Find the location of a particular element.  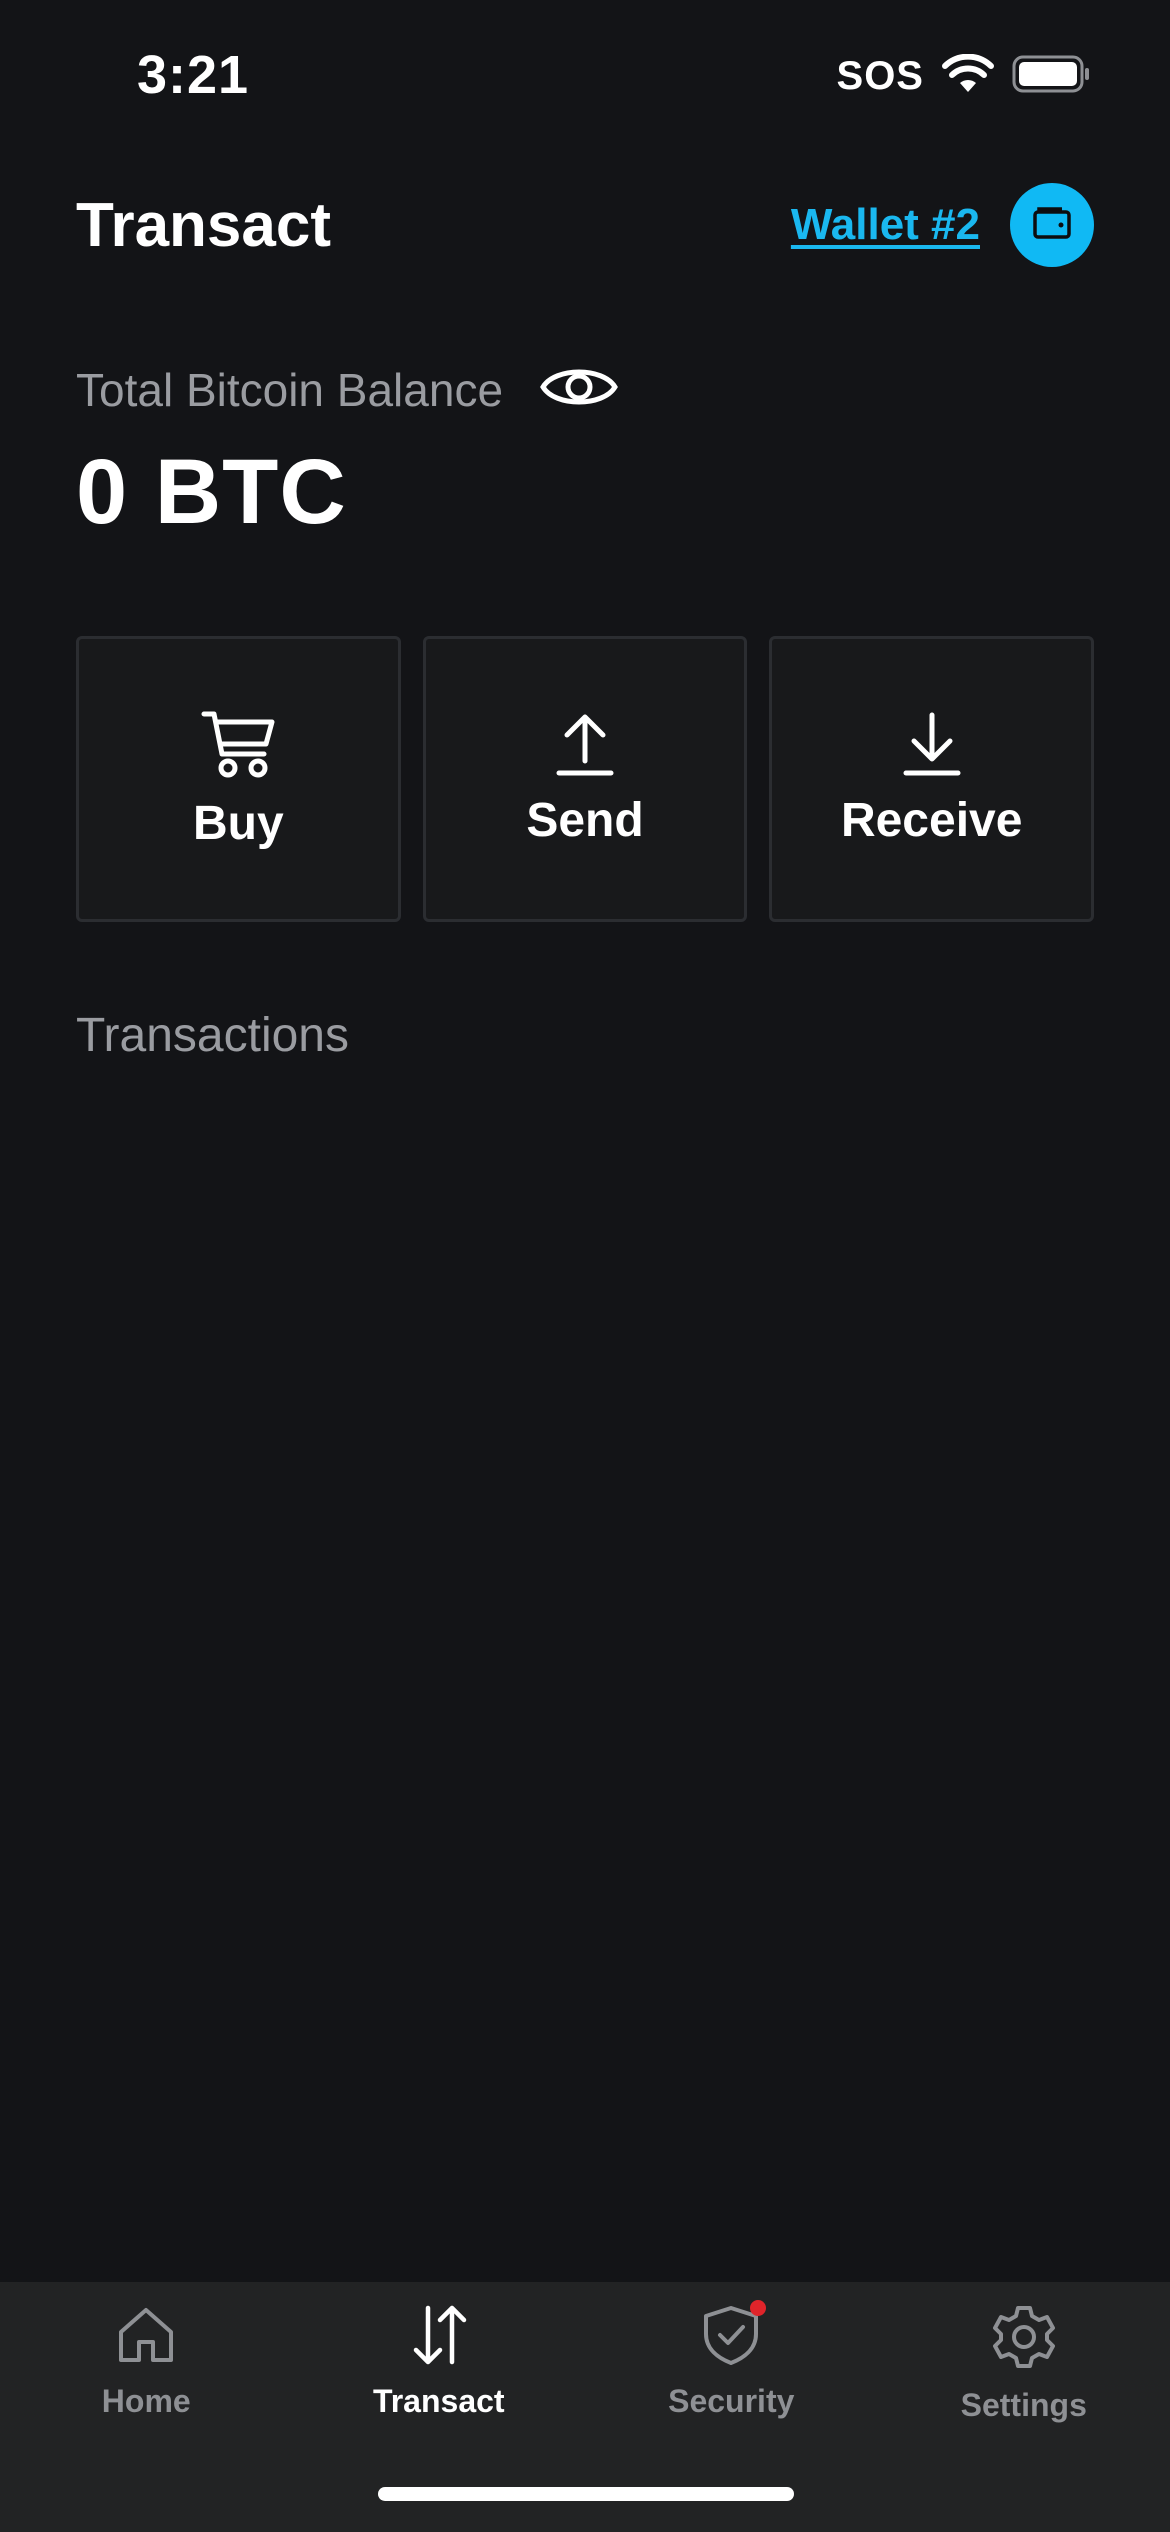

tab-list: Home Transact Security Settings is located at coordinates (585, 2362).